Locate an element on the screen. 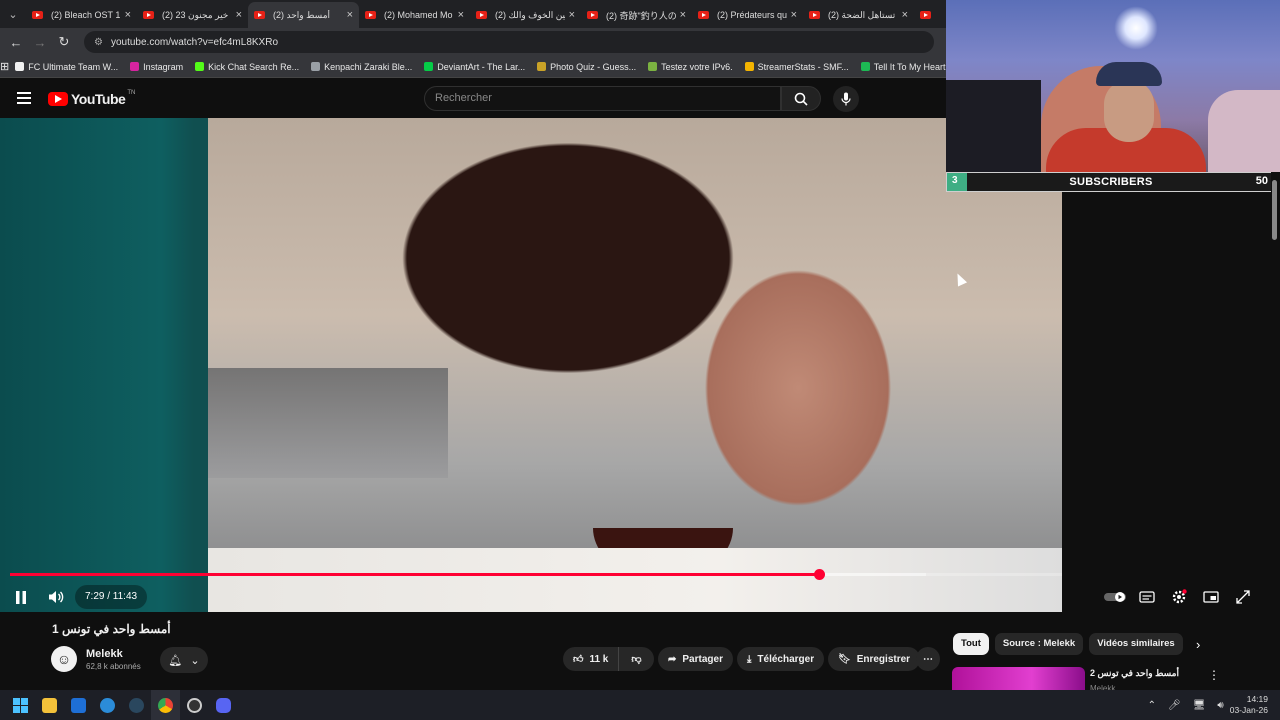 Image resolution: width=1280 pixels, height=720 pixels. channel-avatar: ☺ is located at coordinates (64, 659).